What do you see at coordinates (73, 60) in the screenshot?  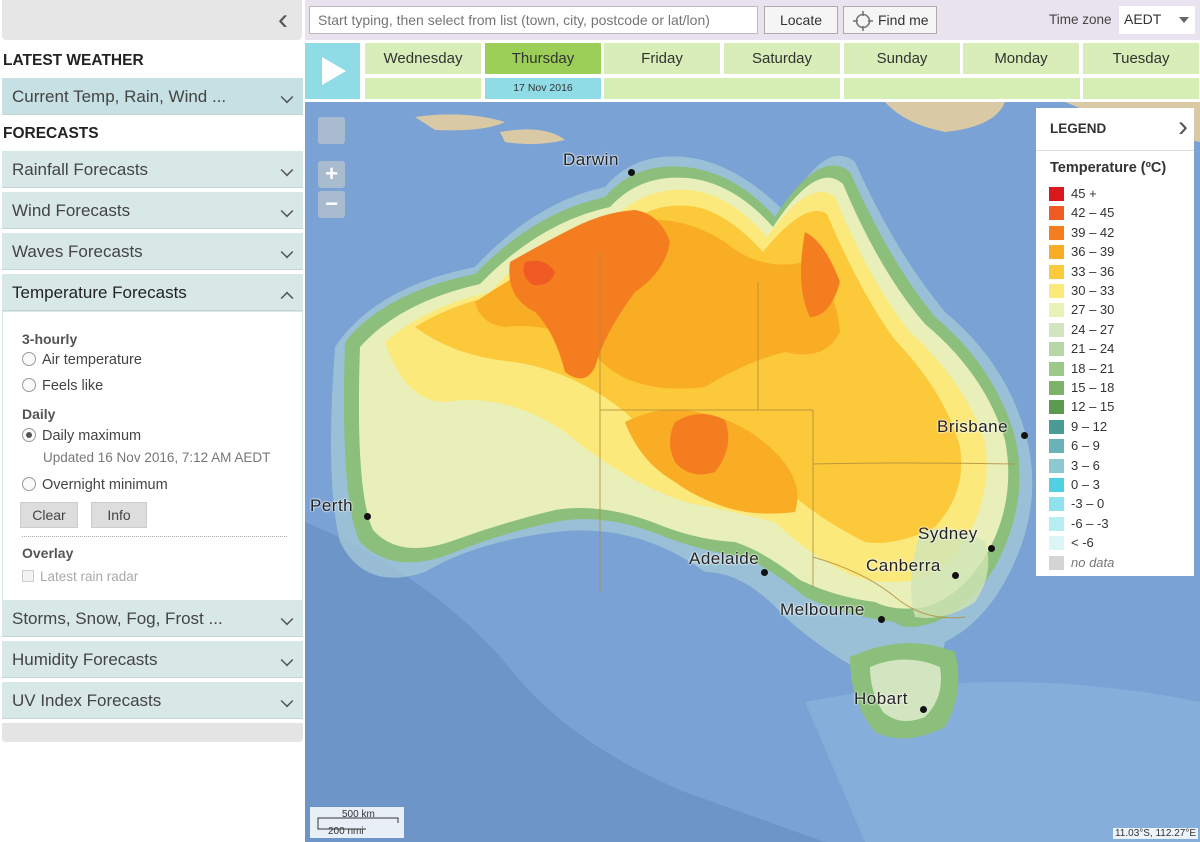 I see `latest-weather-heading: LATEST WEATHER` at bounding box center [73, 60].